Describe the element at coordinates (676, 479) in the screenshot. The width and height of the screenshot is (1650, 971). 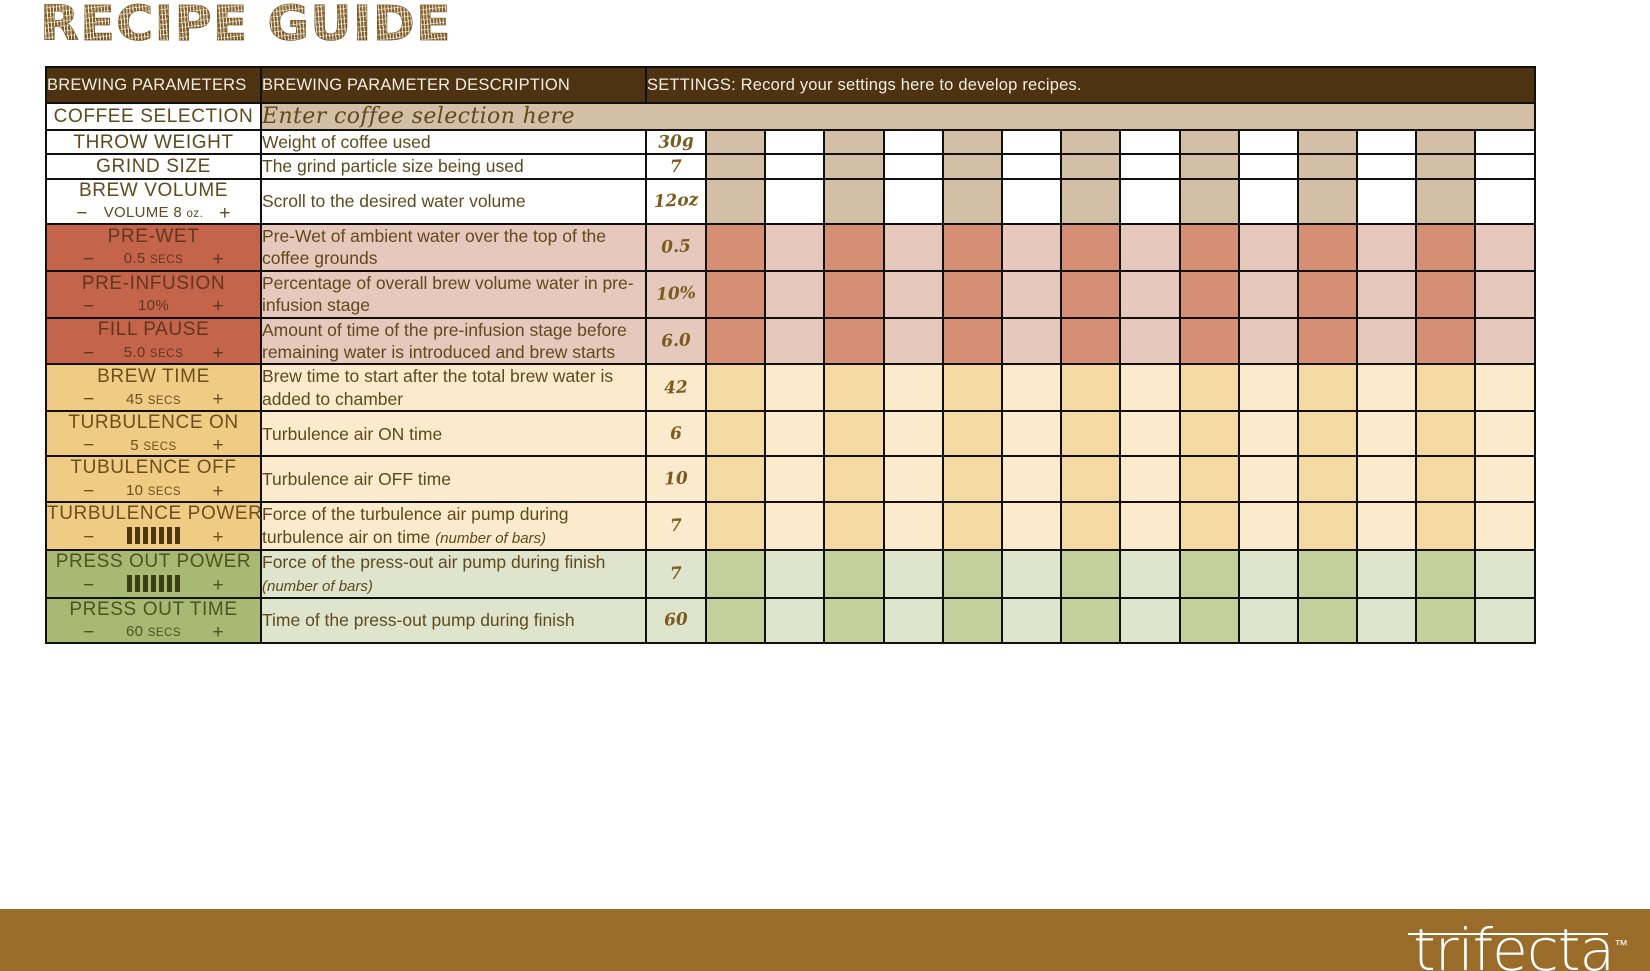
I see `handwritten-value-cell: 10` at that location.